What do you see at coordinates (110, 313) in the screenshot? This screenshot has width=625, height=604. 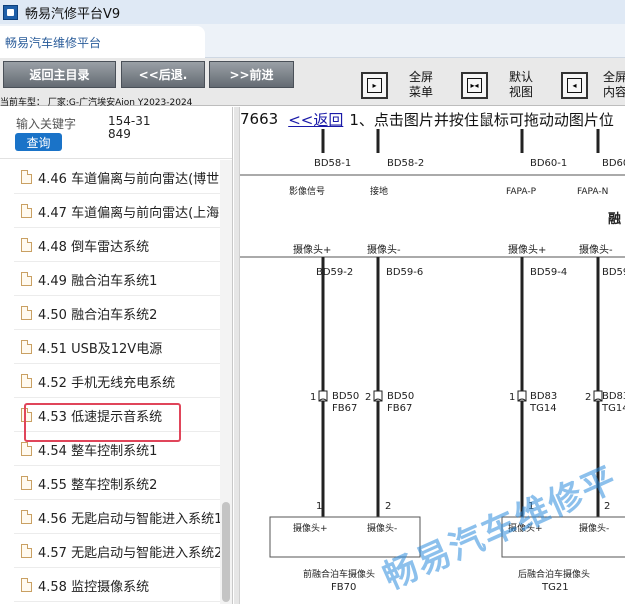 I see `list-item-selected: 4.50 融合泊车系统2` at bounding box center [110, 313].